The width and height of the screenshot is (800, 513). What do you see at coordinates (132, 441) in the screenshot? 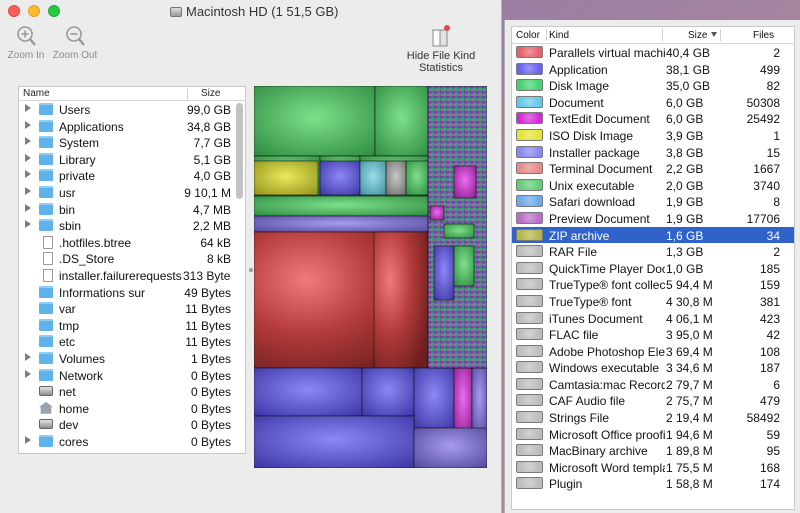
I see `file-list-row: cores 0 Bytes` at bounding box center [132, 441].